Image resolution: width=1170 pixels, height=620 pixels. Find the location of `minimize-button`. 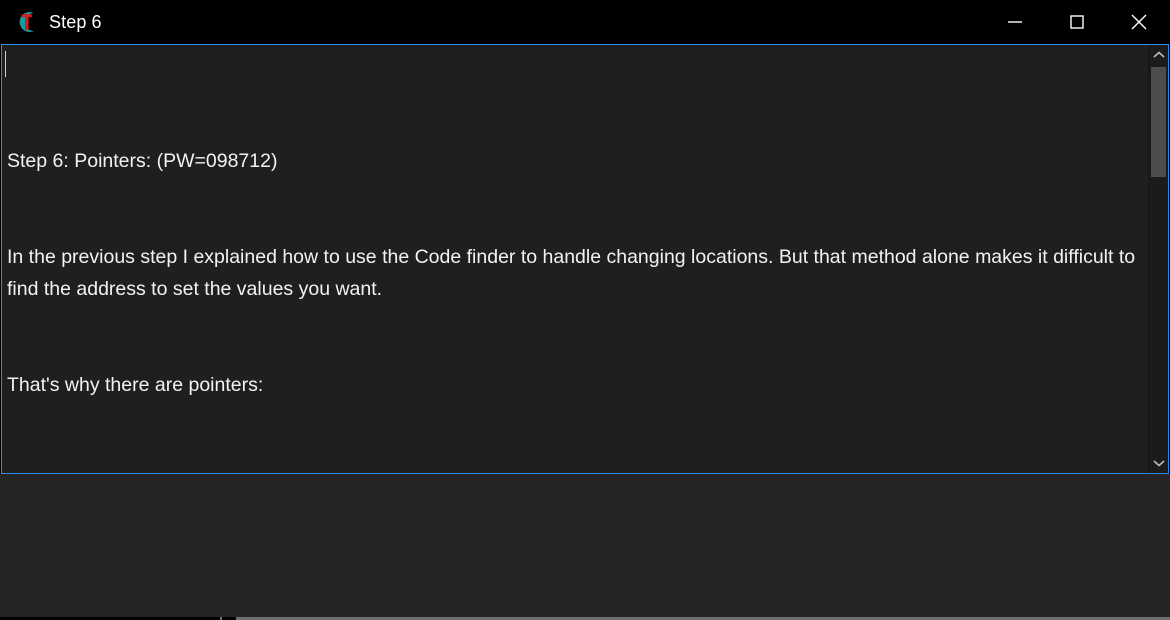

minimize-button is located at coordinates (1015, 22).